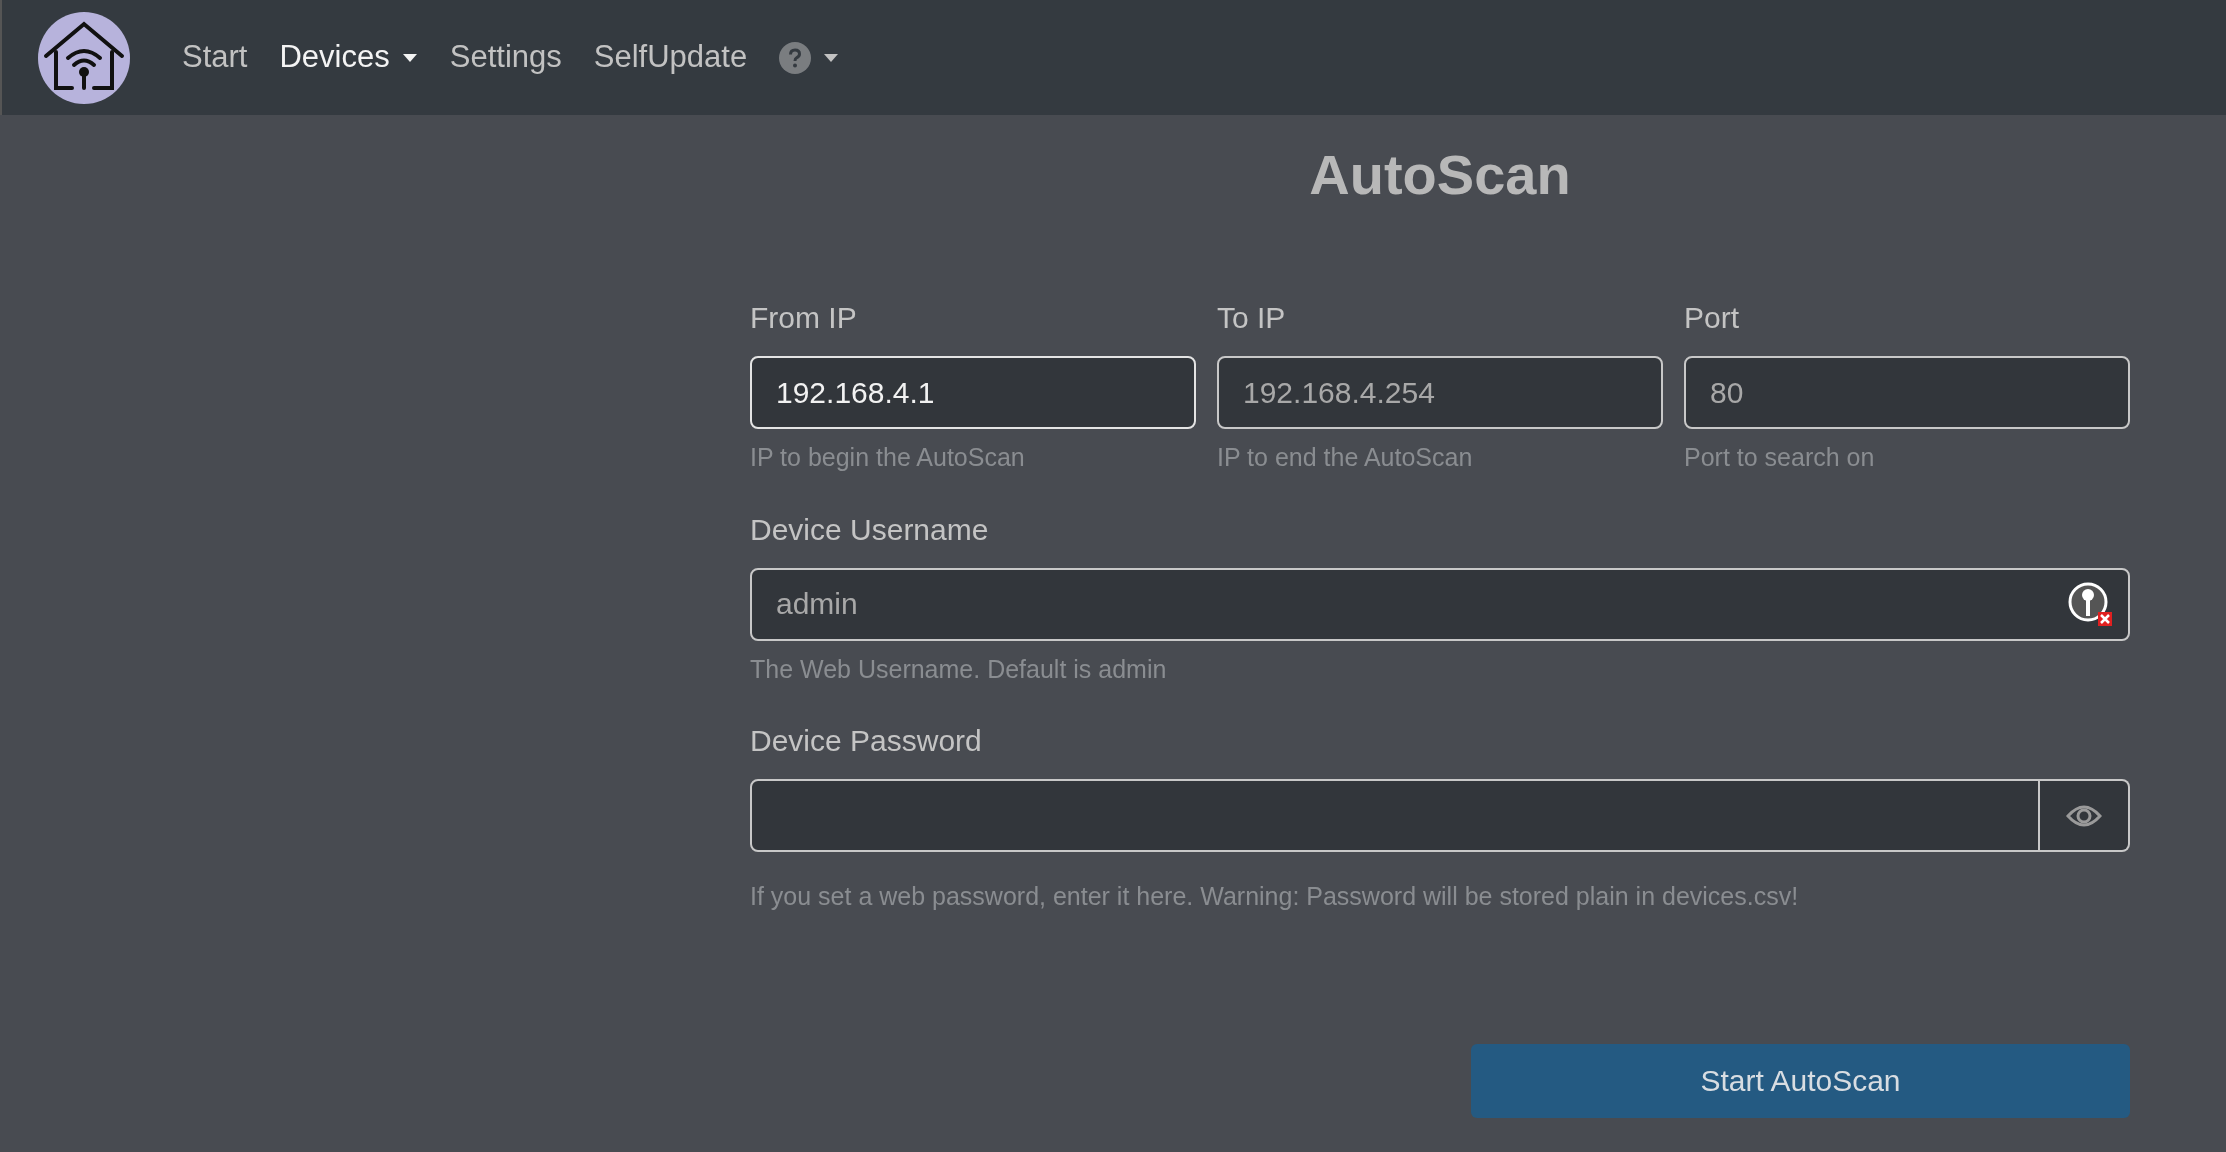  What do you see at coordinates (888, 457) in the screenshot?
I see `field-hint: IP to begin the AutoScan` at bounding box center [888, 457].